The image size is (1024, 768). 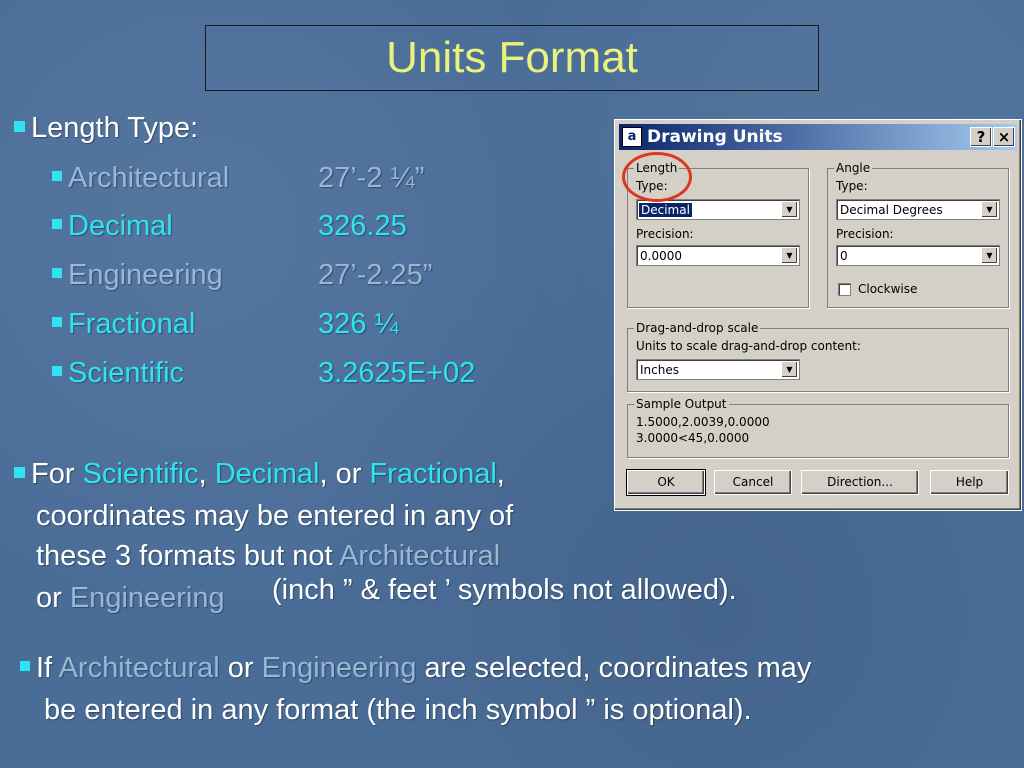 I want to click on clockwise-checkbox, so click(x=844, y=289).